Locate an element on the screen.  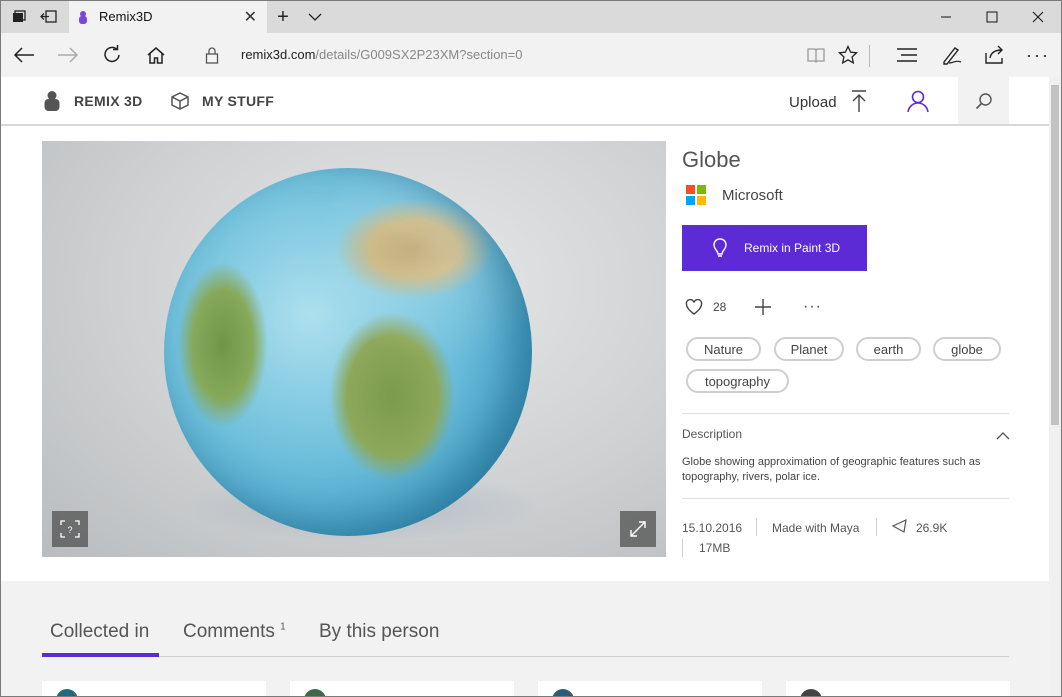
minimize-icon is located at coordinates (946, 17).